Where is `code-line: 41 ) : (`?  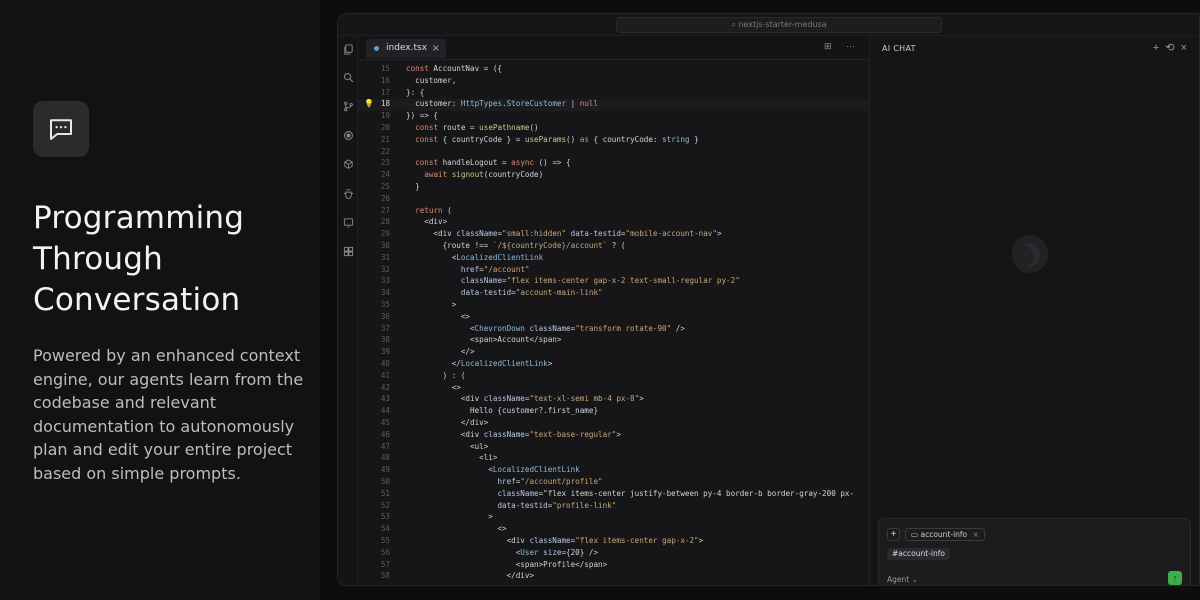 code-line: 41 ) : ( is located at coordinates (613, 377).